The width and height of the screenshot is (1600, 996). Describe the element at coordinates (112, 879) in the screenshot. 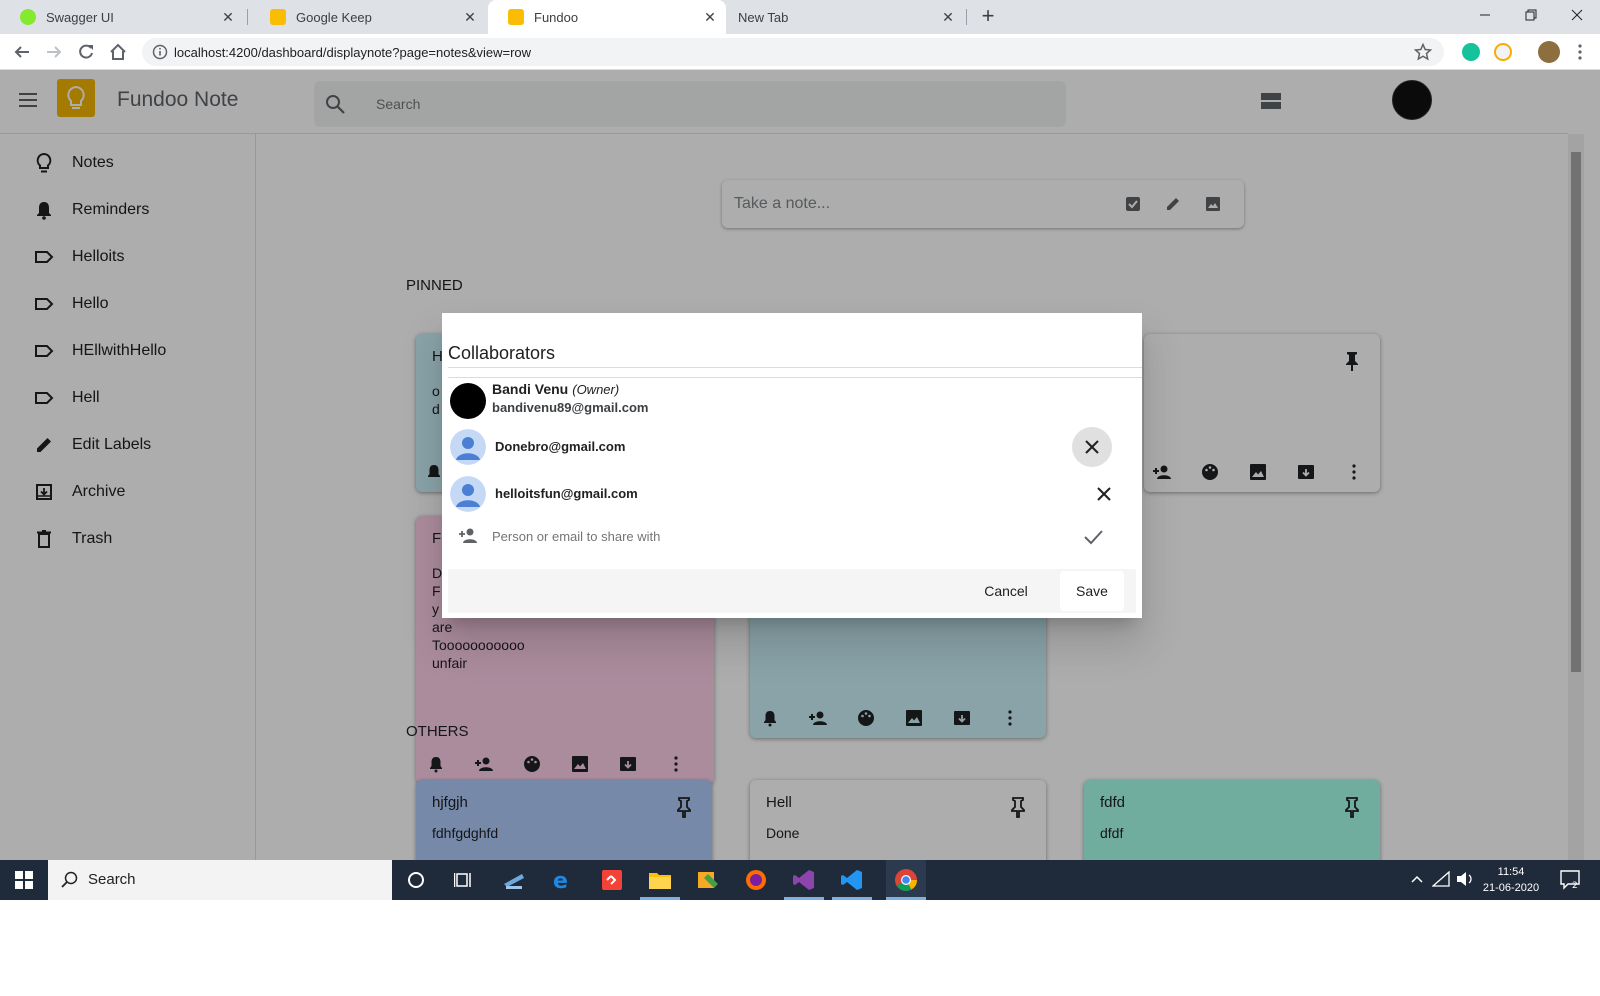

I see `taskbar-search-label: Search` at that location.